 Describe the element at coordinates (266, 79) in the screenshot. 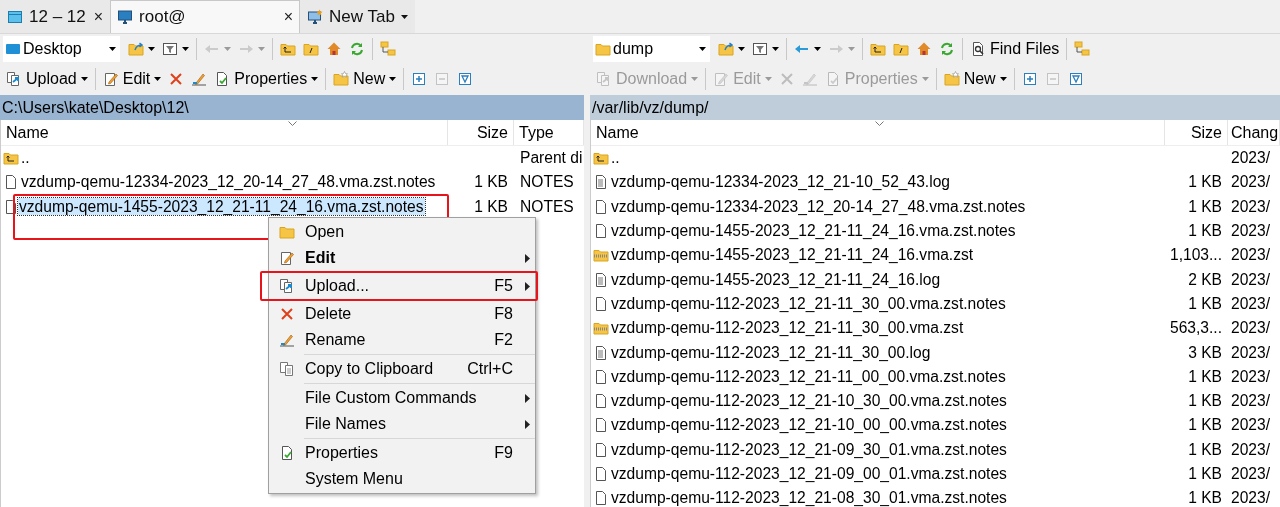

I see `toolbar-button: Properties` at that location.